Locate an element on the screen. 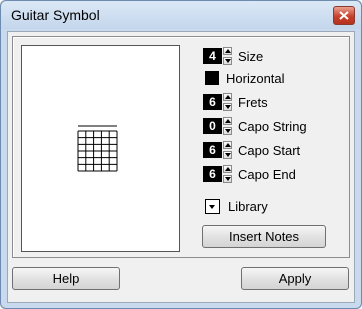 The width and height of the screenshot is (362, 309). capo-end-decrease-button is located at coordinates (227, 179).